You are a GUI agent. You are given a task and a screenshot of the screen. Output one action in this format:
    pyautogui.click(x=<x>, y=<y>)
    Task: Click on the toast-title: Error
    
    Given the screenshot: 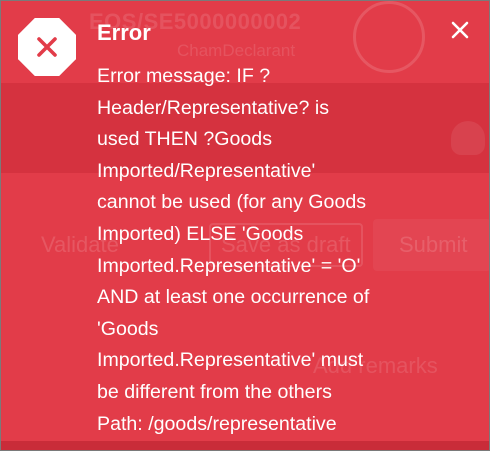 What is the action you would take?
    pyautogui.click(x=124, y=32)
    